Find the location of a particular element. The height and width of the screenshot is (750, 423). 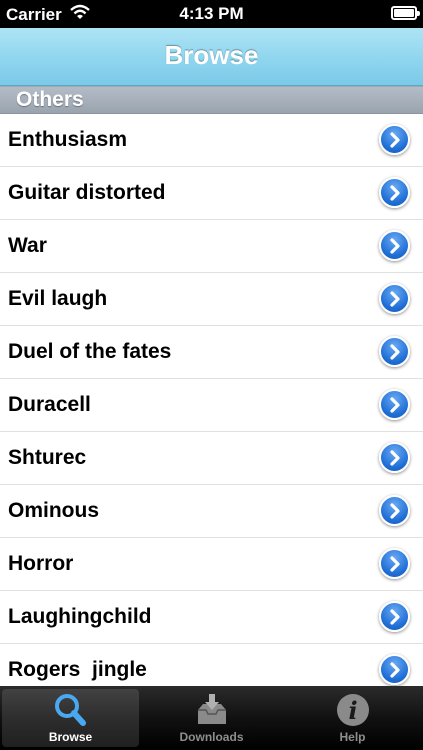

list-item-label: Evil laugh is located at coordinates (58, 298).